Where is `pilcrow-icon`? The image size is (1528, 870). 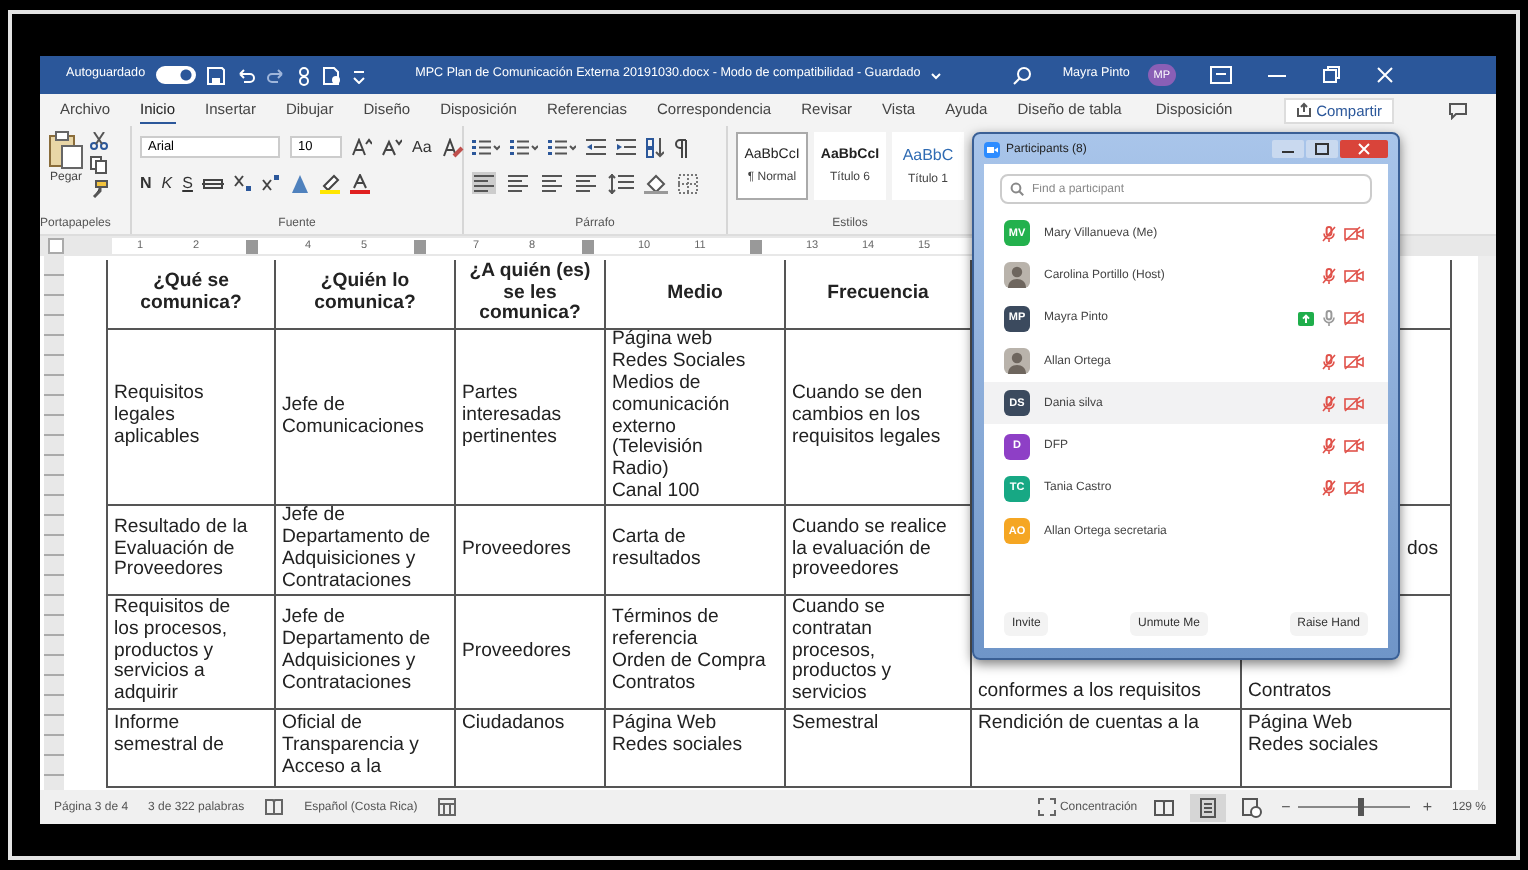 pilcrow-icon is located at coordinates (681, 147).